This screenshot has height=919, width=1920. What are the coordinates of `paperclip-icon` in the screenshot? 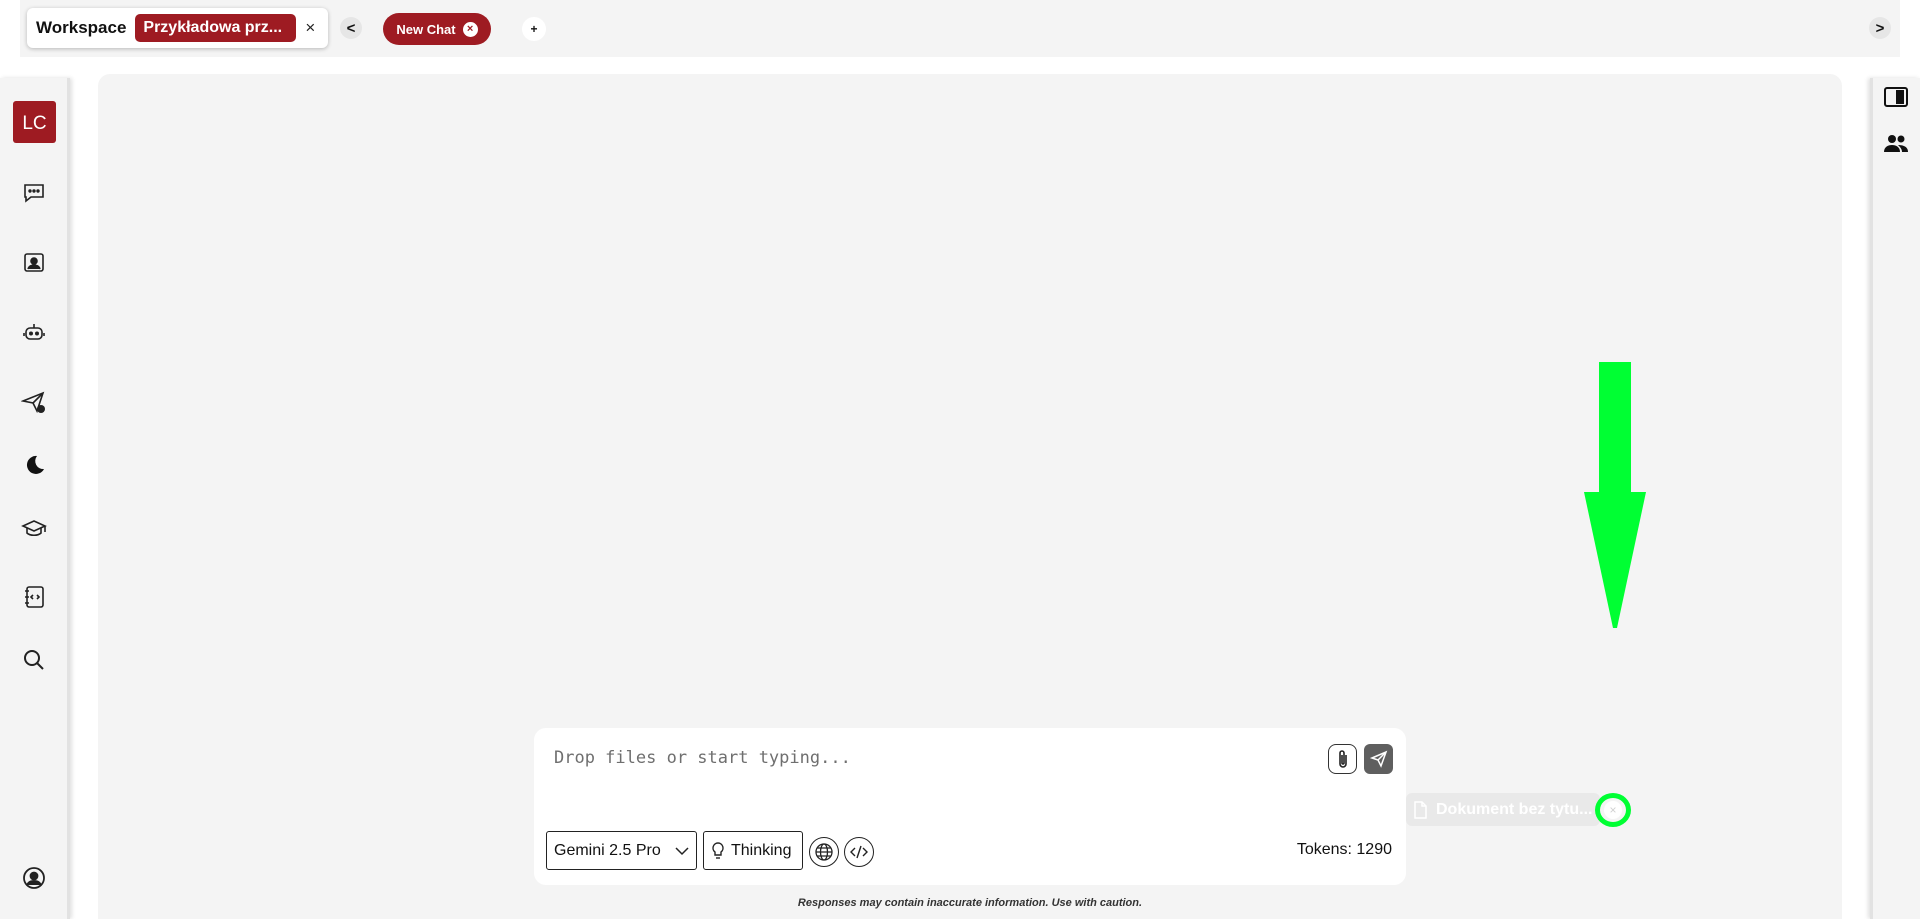 It's located at (1342, 759).